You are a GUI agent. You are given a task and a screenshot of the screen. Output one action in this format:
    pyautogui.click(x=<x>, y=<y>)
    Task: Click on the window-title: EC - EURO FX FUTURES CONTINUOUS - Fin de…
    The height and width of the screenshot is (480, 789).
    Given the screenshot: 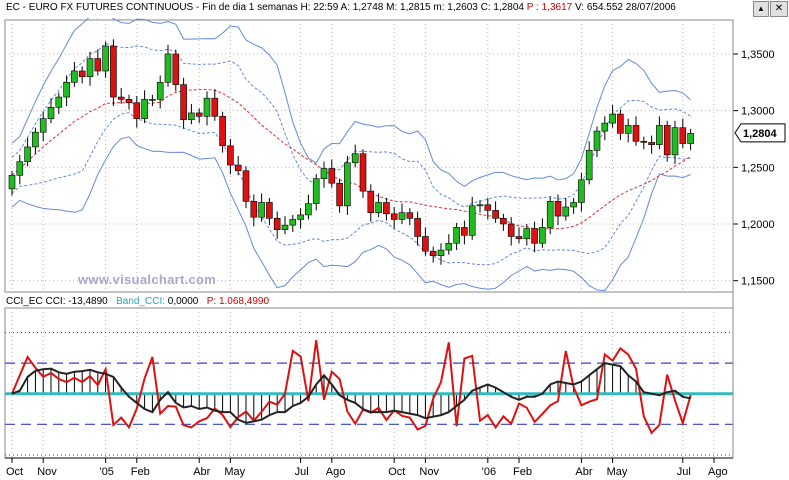 What is the action you would take?
    pyautogui.click(x=341, y=7)
    